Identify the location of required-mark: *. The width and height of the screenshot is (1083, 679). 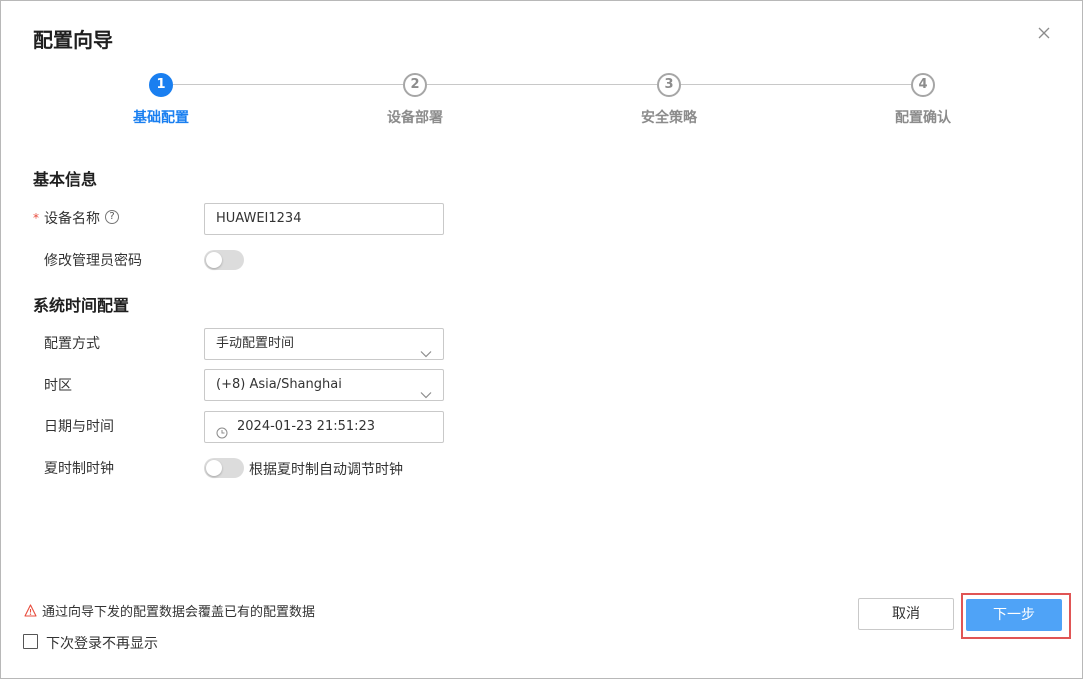
(36, 218).